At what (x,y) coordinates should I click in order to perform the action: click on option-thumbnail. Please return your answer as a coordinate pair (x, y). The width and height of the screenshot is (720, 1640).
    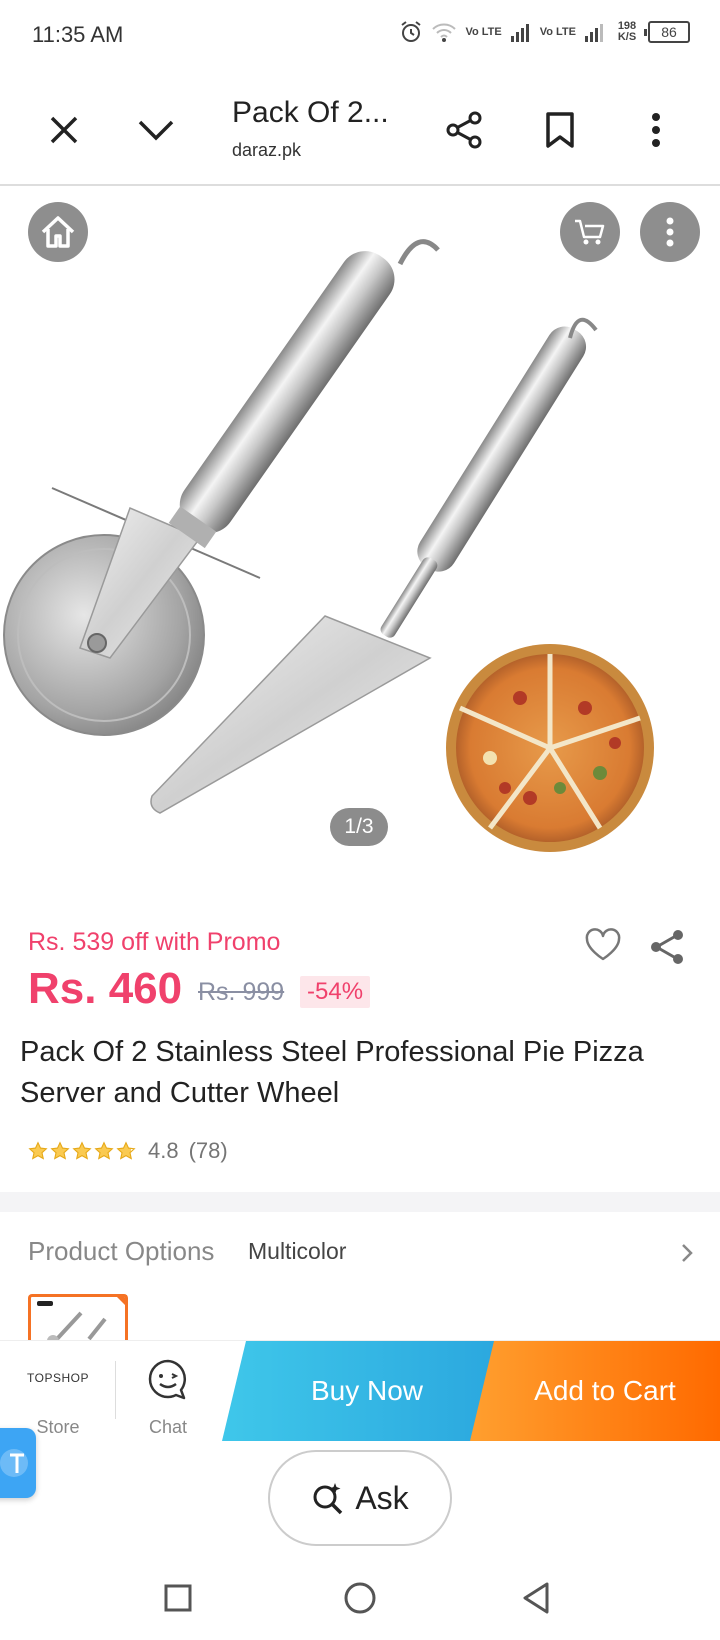
    Looking at the image, I should click on (78, 1317).